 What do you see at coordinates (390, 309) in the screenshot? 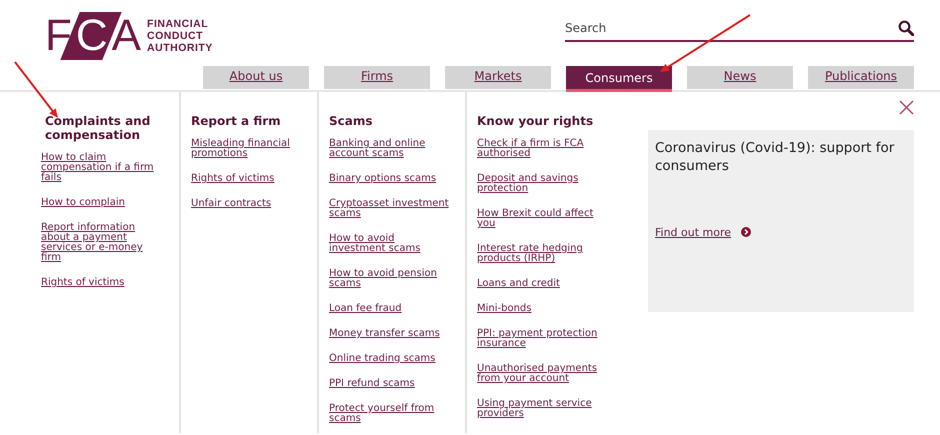
I see `menu-link: Loan fee fraud` at bounding box center [390, 309].